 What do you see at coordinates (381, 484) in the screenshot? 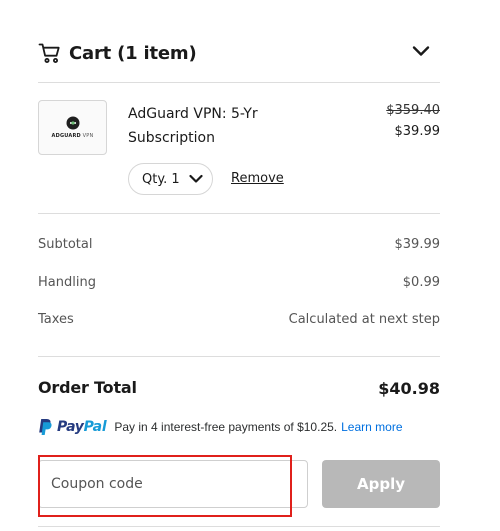
I see `apply-coupon-button: Apply` at bounding box center [381, 484].